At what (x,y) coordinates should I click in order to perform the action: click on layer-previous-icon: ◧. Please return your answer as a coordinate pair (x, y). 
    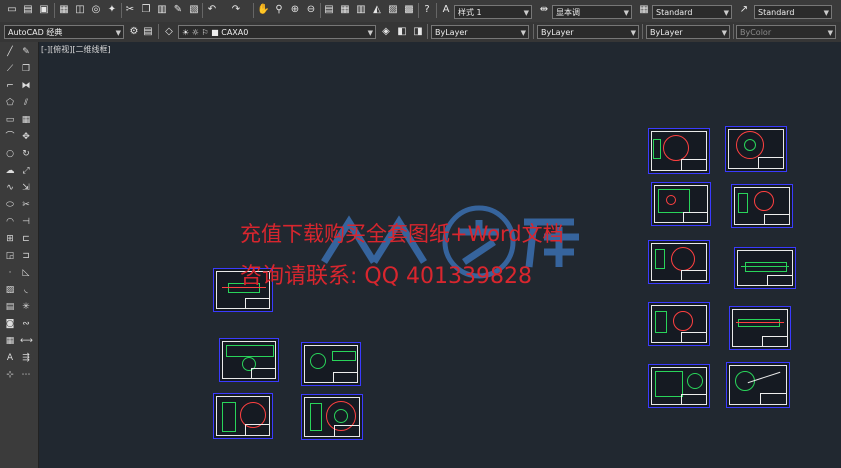
    Looking at the image, I should click on (402, 32).